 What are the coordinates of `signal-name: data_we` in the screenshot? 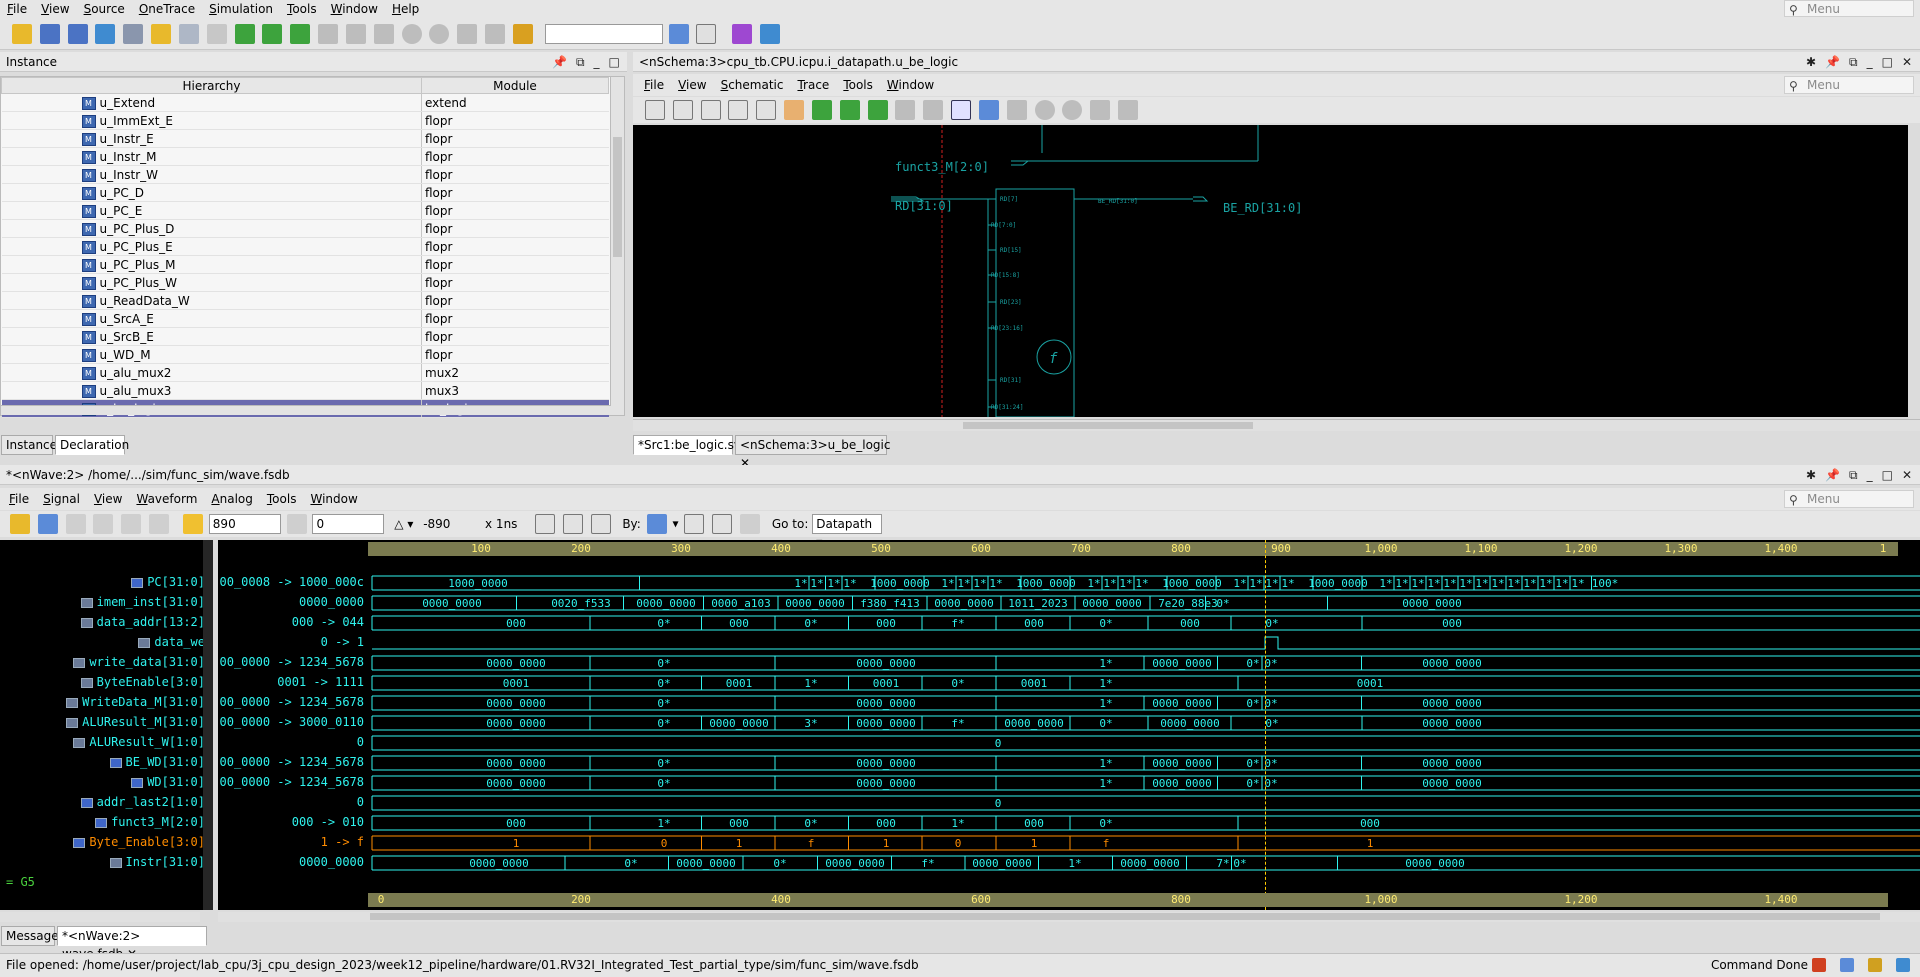 It's located at (171, 642).